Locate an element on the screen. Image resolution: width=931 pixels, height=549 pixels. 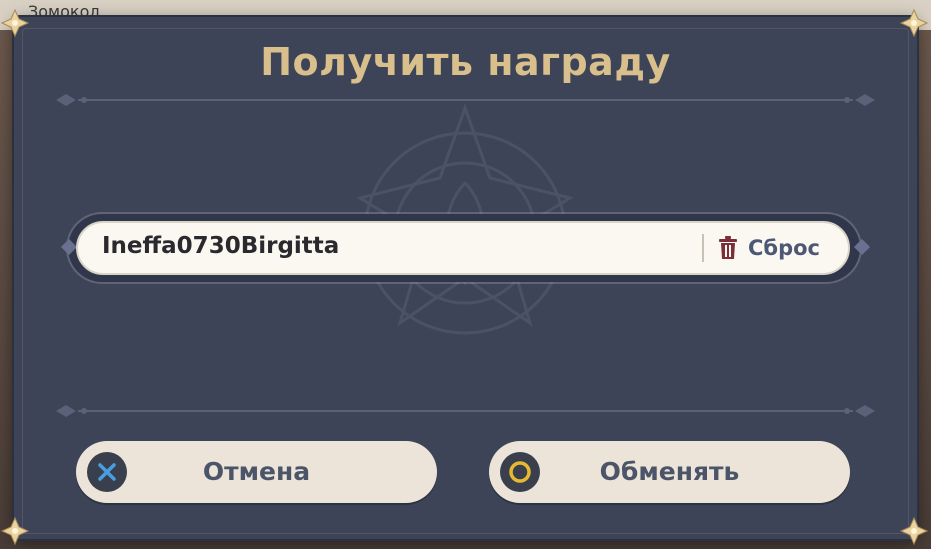
bottom-divider is located at coordinates (465, 411).